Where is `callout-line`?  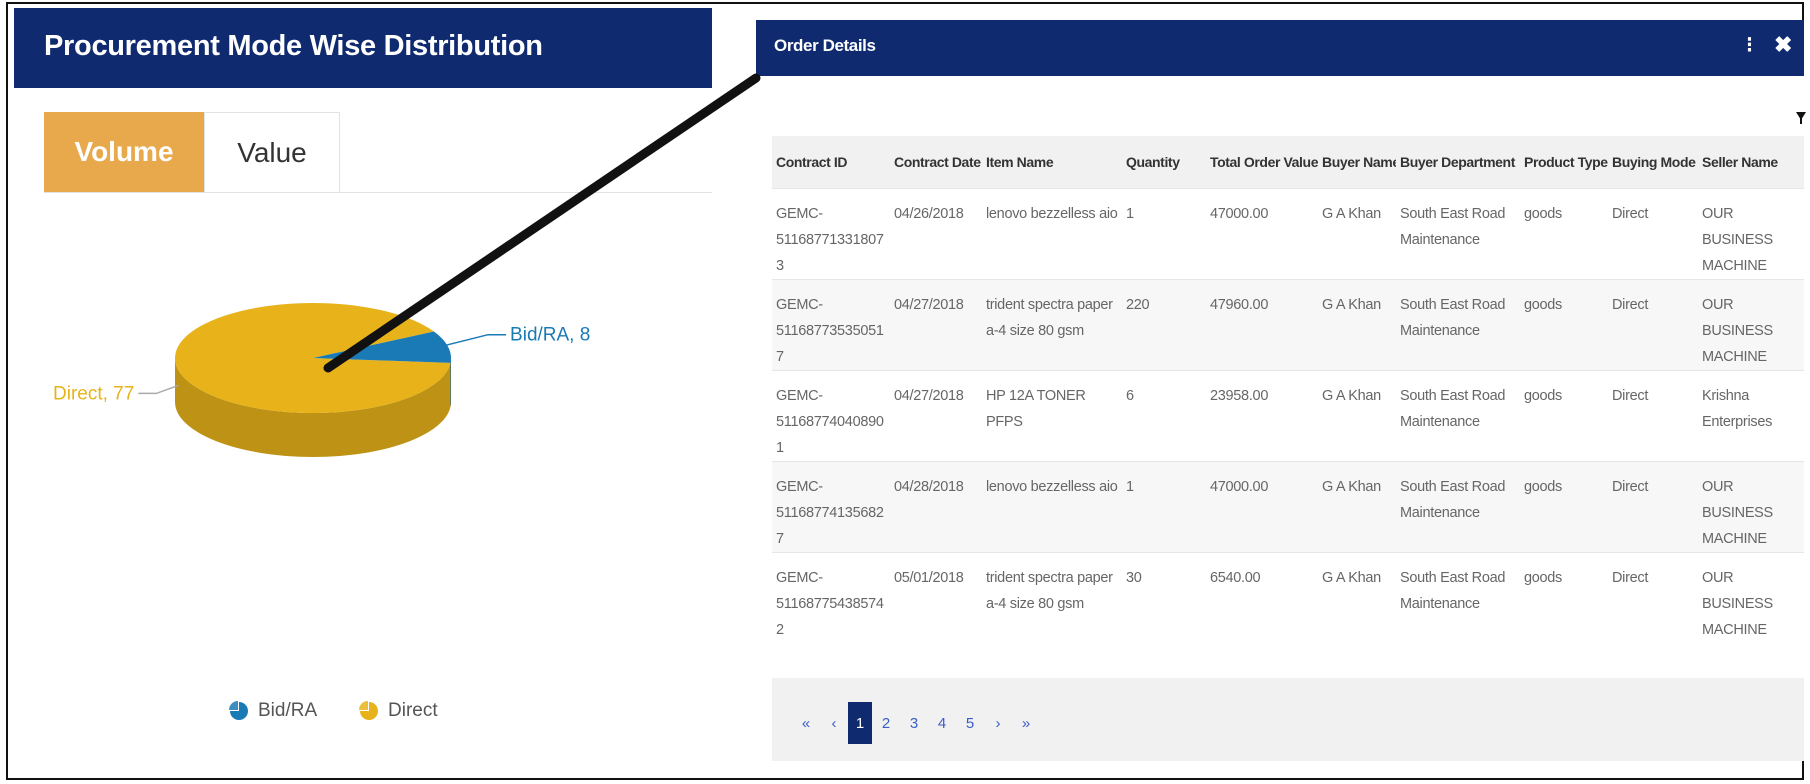 callout-line is located at coordinates (542, 223).